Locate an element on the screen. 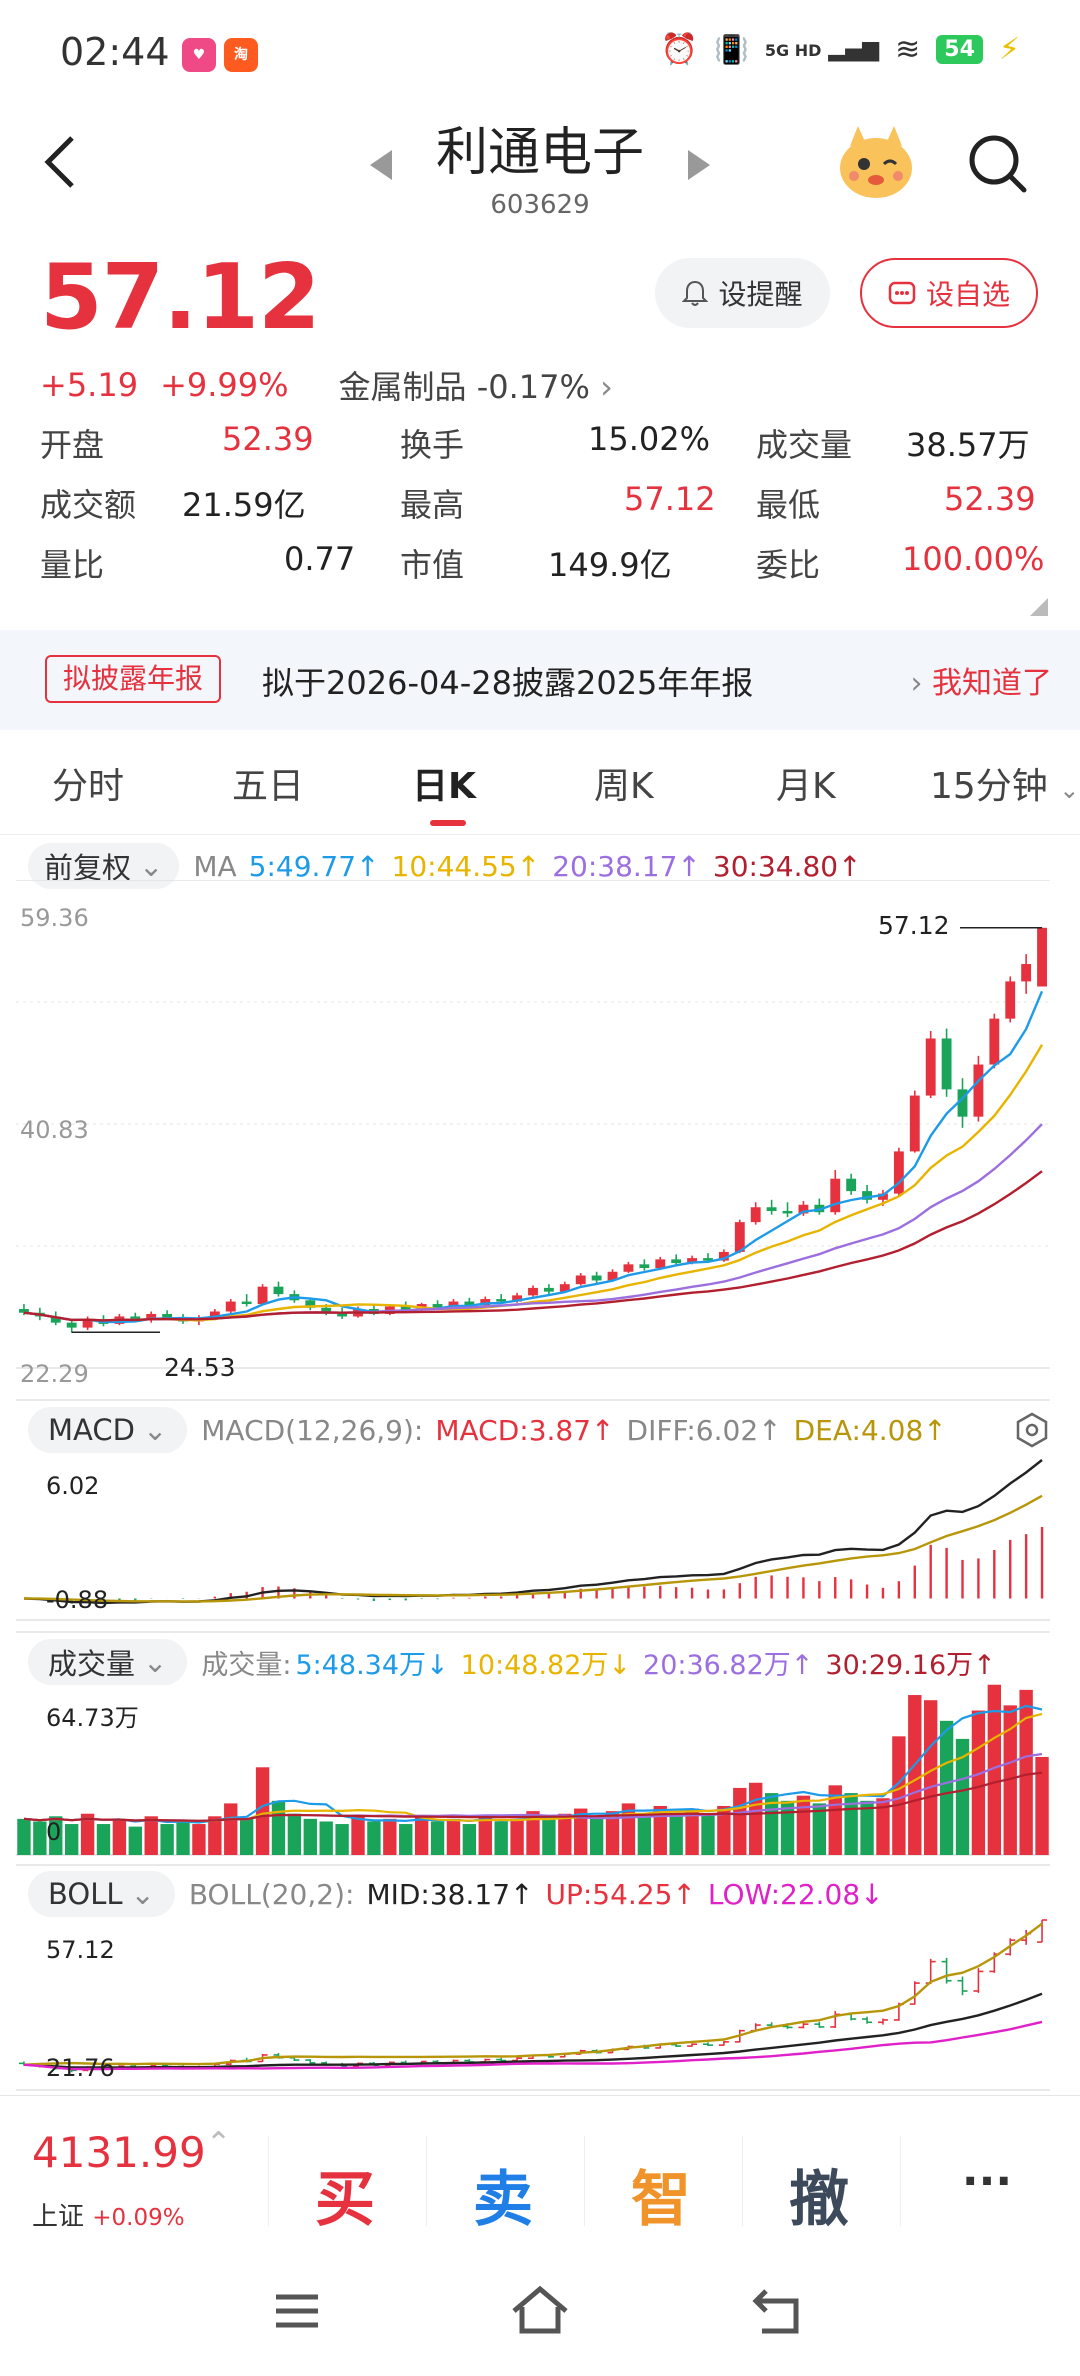  tab-monthly-k: 月K is located at coordinates (806, 783).